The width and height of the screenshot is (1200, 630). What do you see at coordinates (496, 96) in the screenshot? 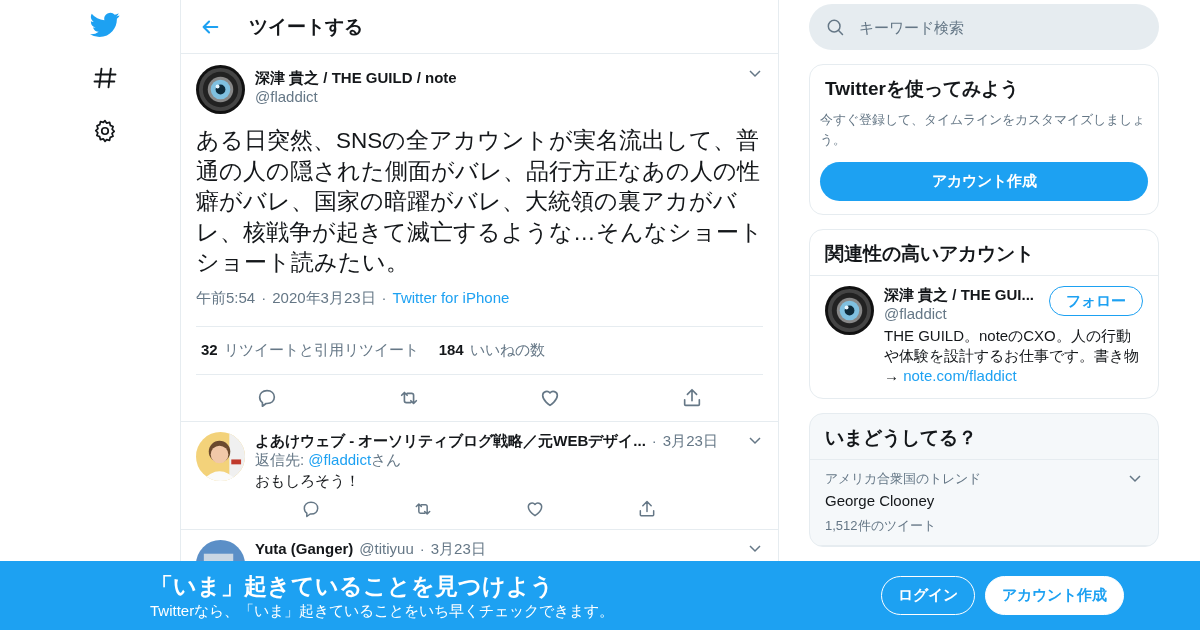
I see `author-handle: @fladdict` at bounding box center [496, 96].